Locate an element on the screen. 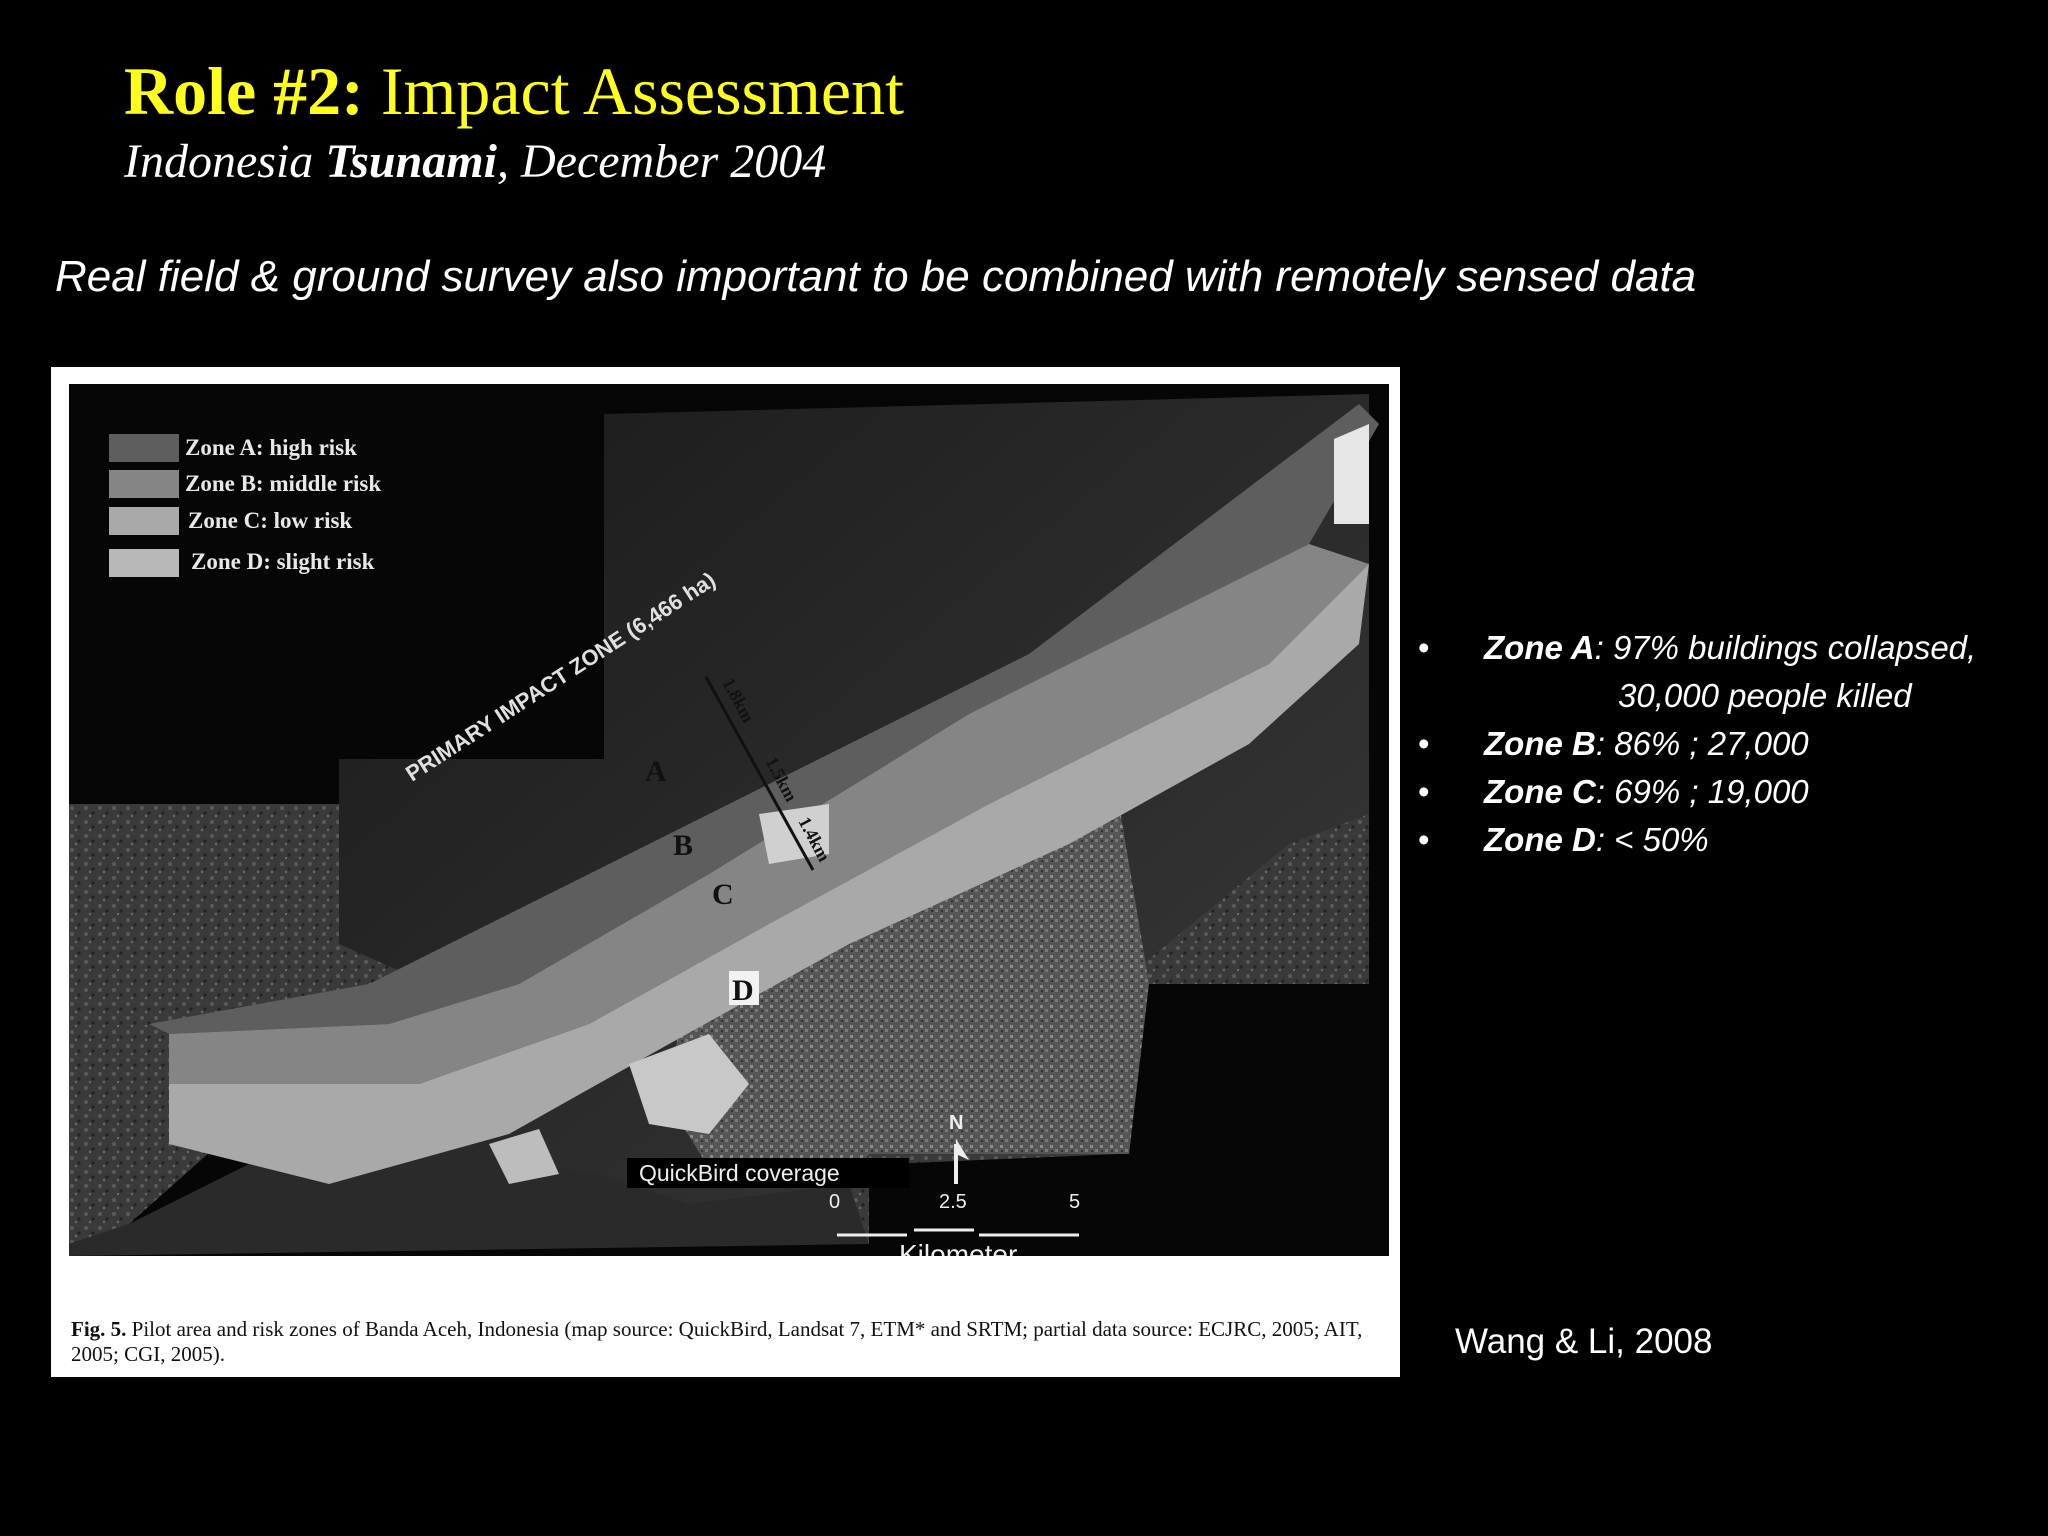 Image resolution: width=2048 pixels, height=1536 pixels. zone-detail-cont: 30,000 people killed is located at coordinates (1765, 695).